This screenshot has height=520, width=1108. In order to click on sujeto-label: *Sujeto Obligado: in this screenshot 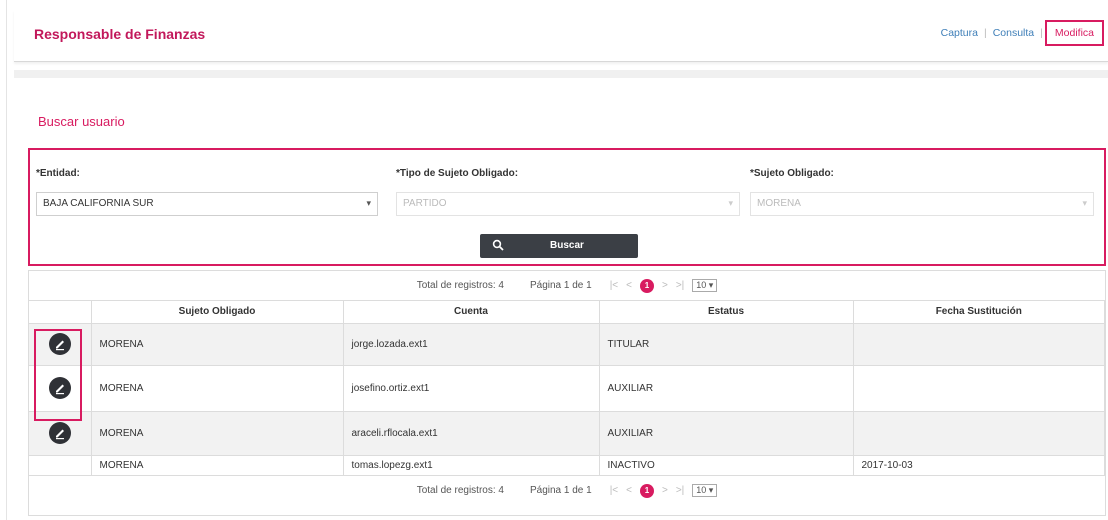, I will do `click(792, 173)`.